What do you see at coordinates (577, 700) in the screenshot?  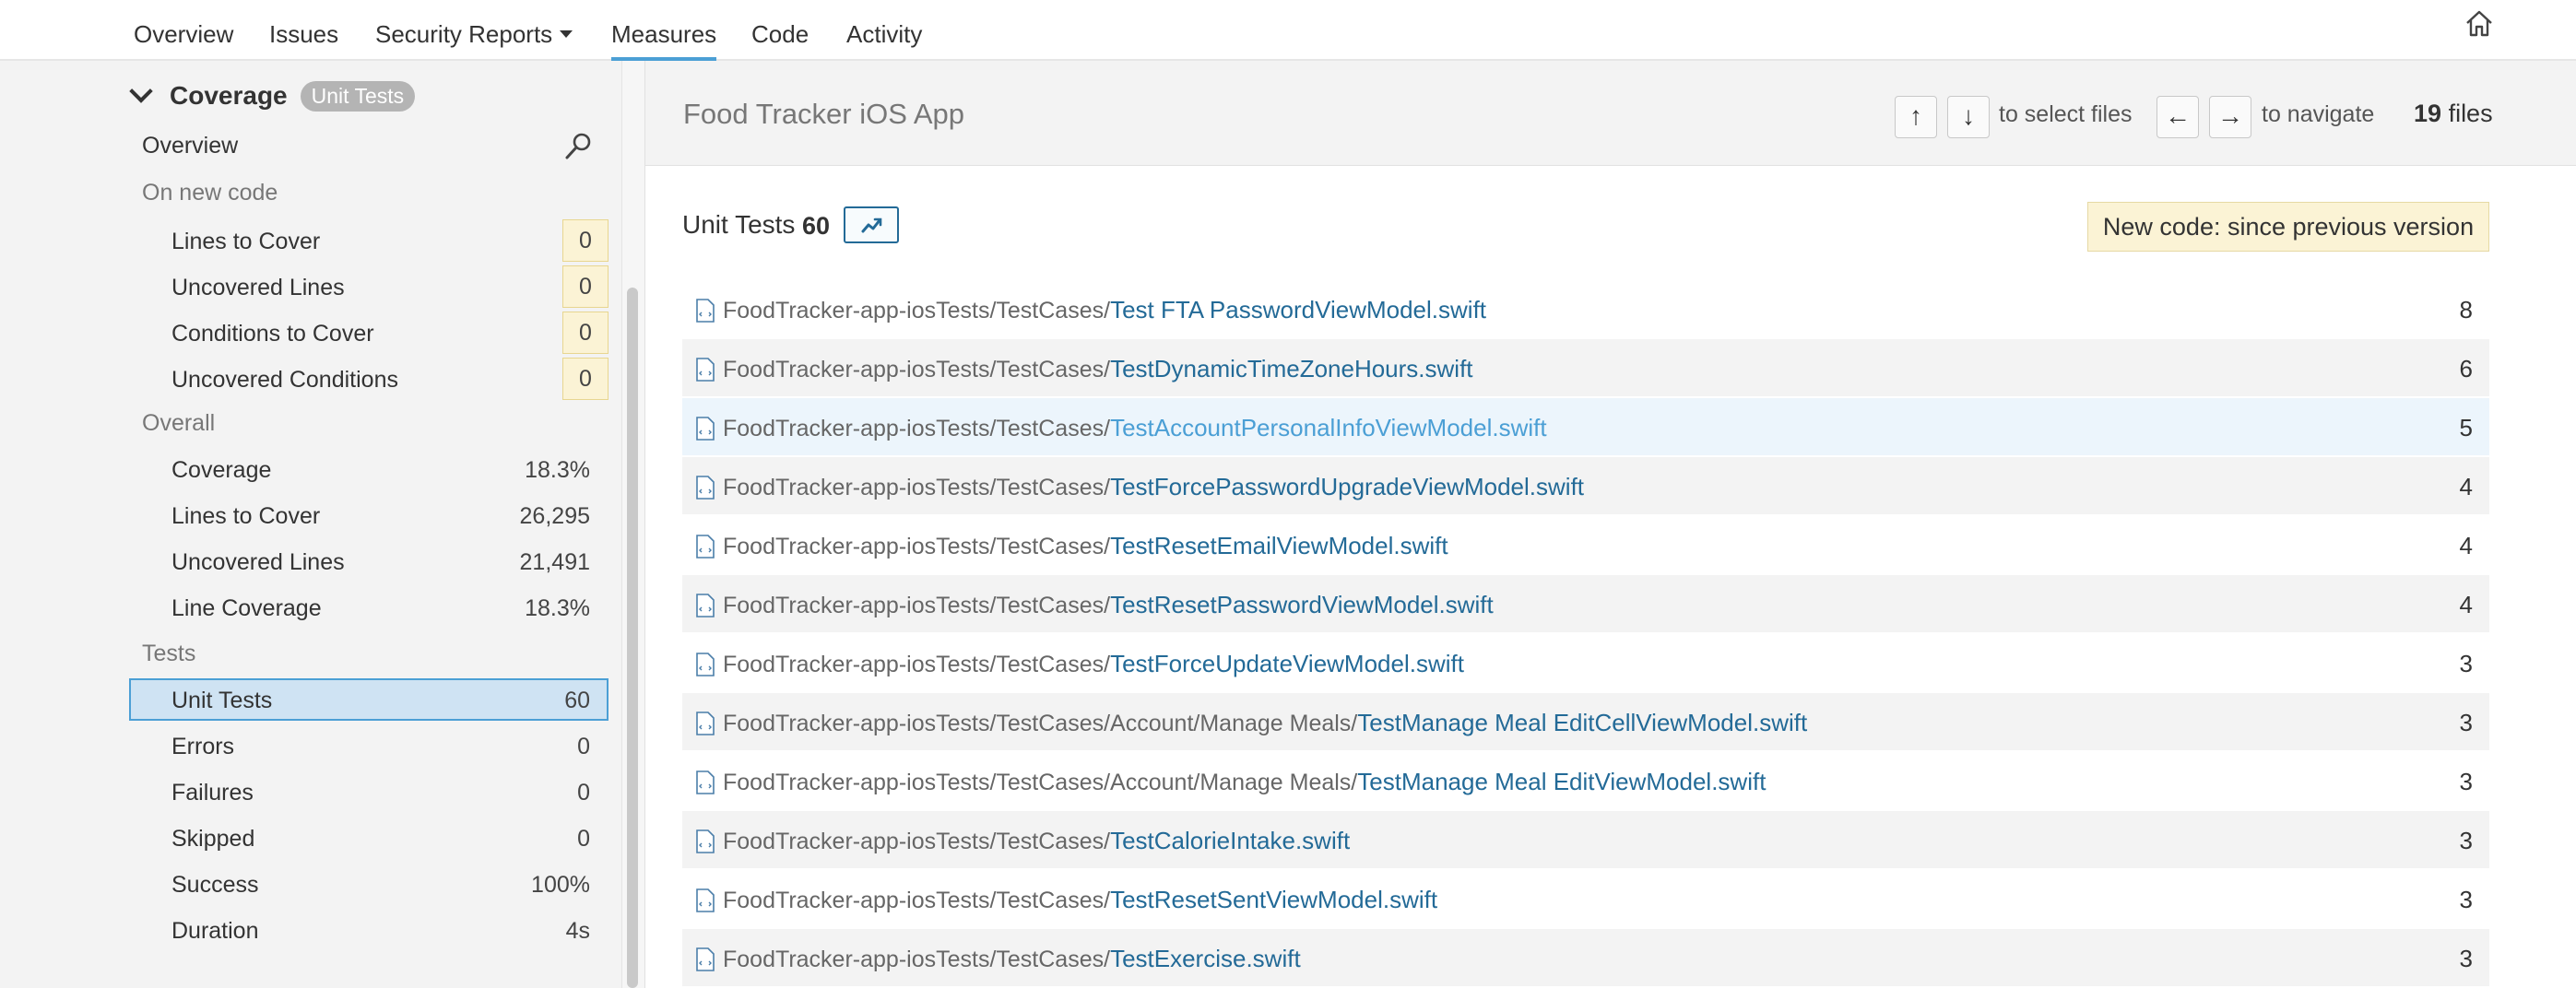 I see `sidebar-item-value: 60` at bounding box center [577, 700].